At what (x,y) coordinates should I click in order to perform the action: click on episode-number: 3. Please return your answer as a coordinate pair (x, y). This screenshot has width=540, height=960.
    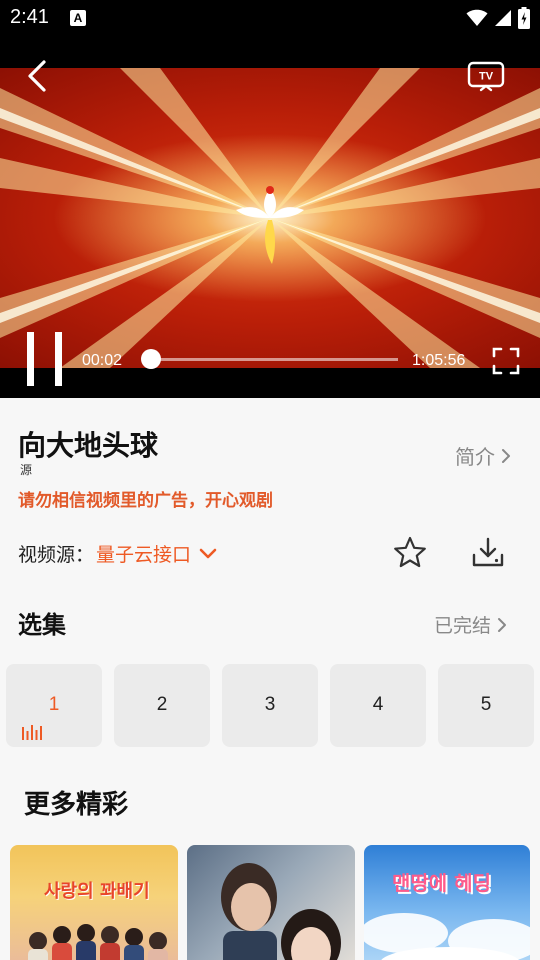
    Looking at the image, I should click on (270, 704).